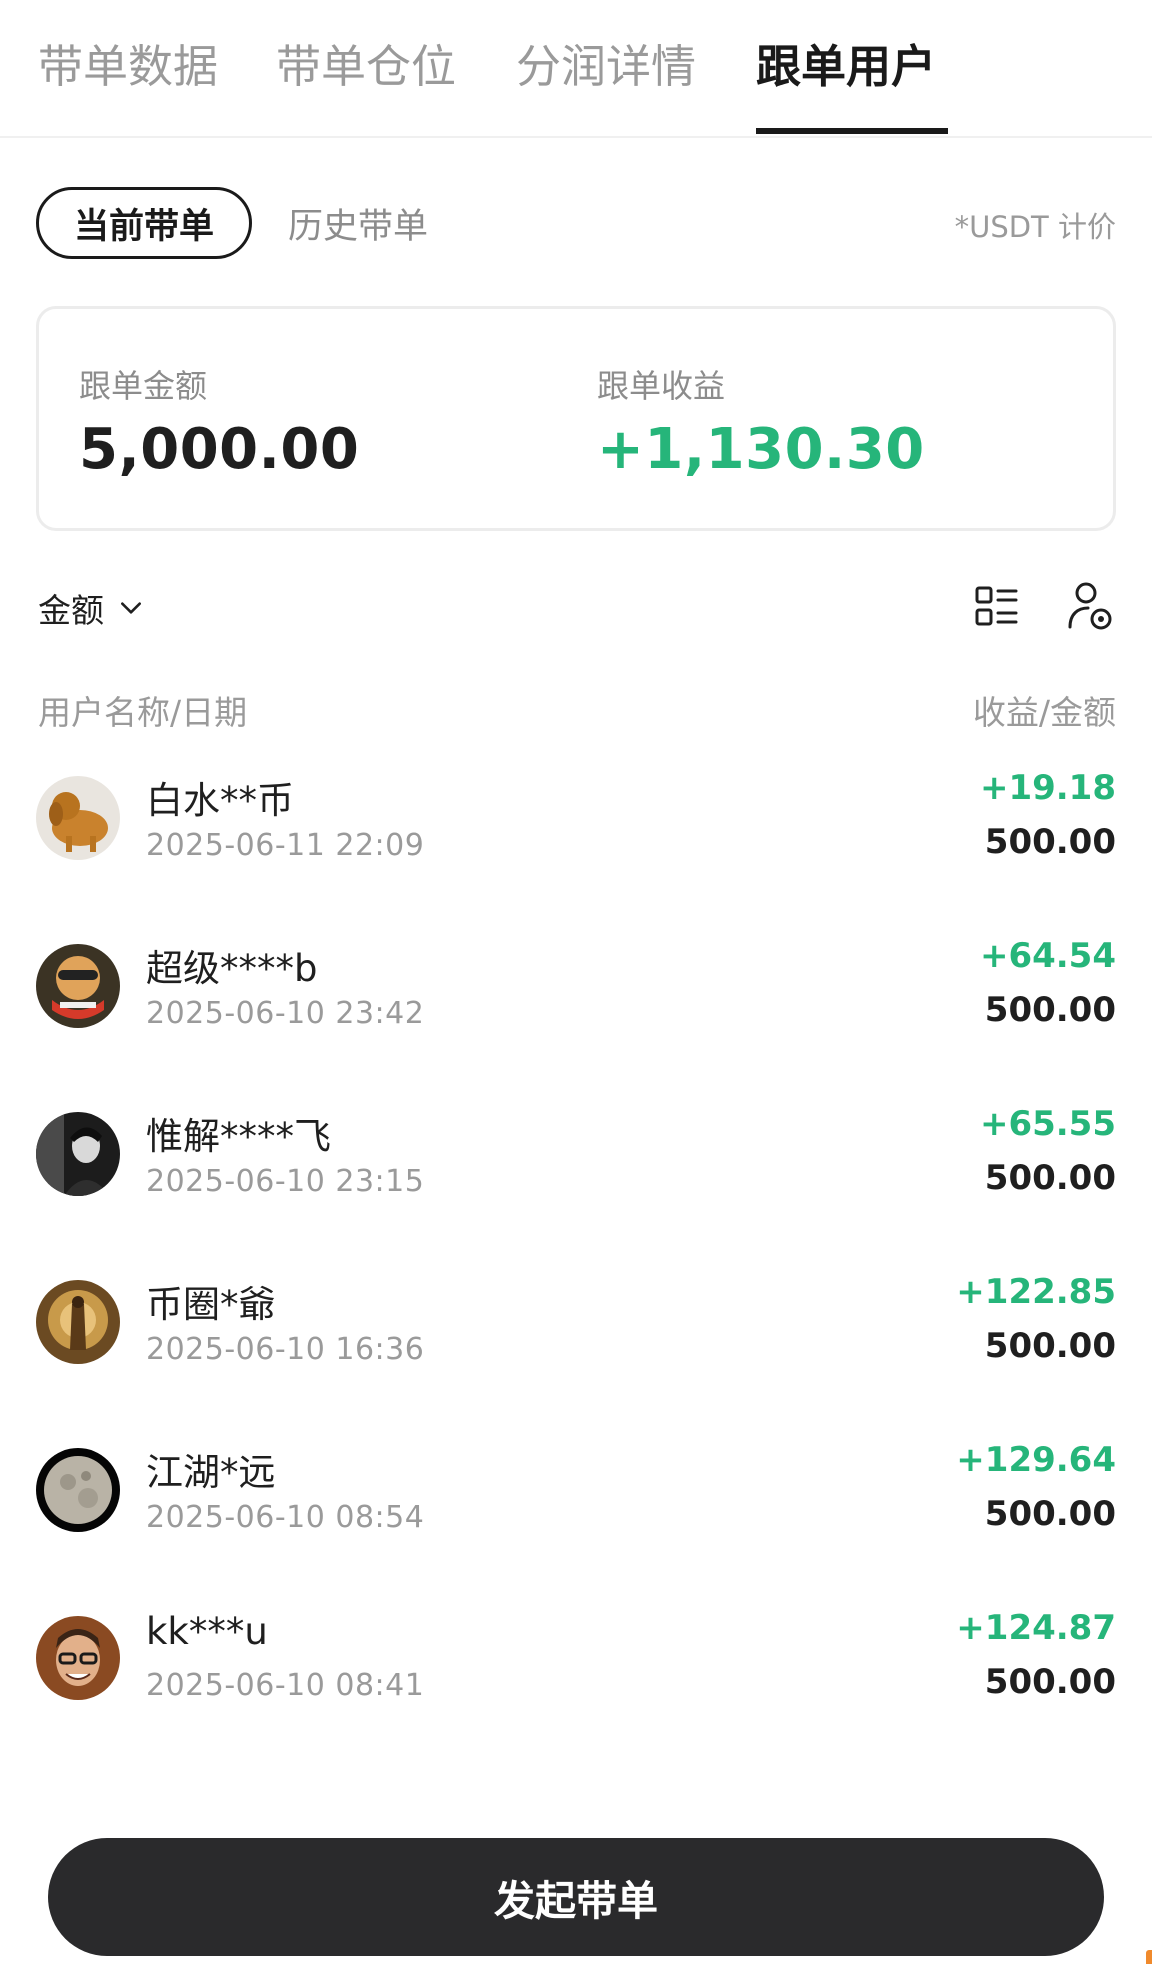 The image size is (1152, 1964). I want to click on list-item: 惟解****飞 2025-06-10 23:15 +65.55 500.00, so click(576, 1192).